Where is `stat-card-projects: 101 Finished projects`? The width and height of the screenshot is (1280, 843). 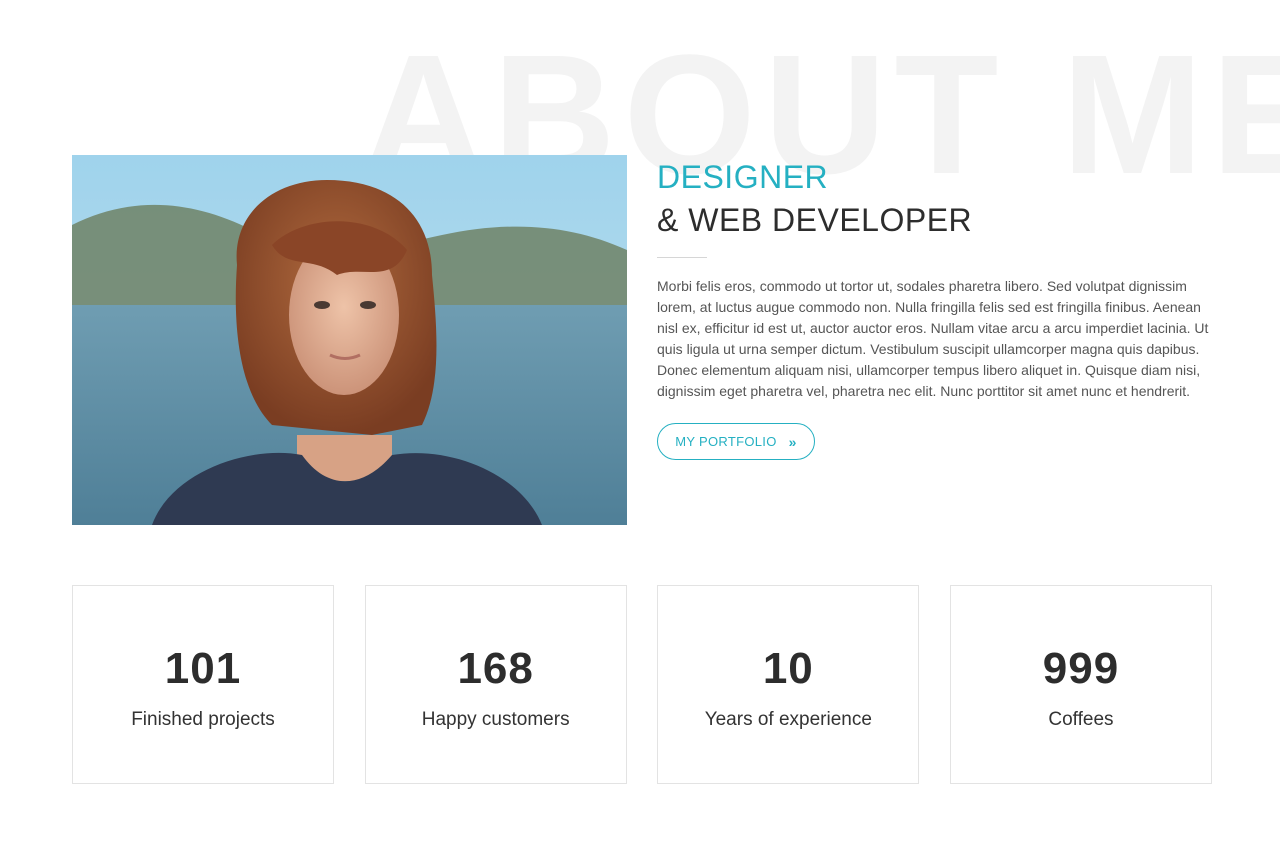 stat-card-projects: 101 Finished projects is located at coordinates (203, 684).